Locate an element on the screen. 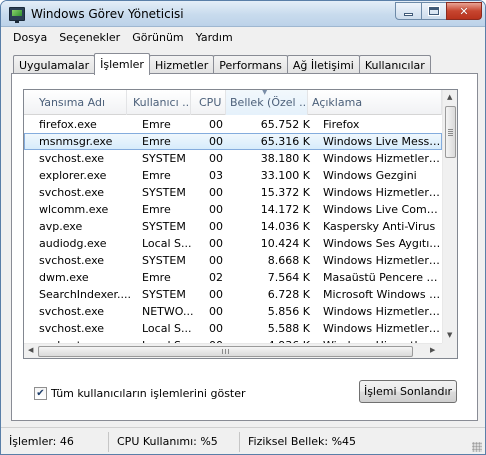 The height and width of the screenshot is (455, 486). show-all-users-checkbox: ✔ is located at coordinates (40, 393).